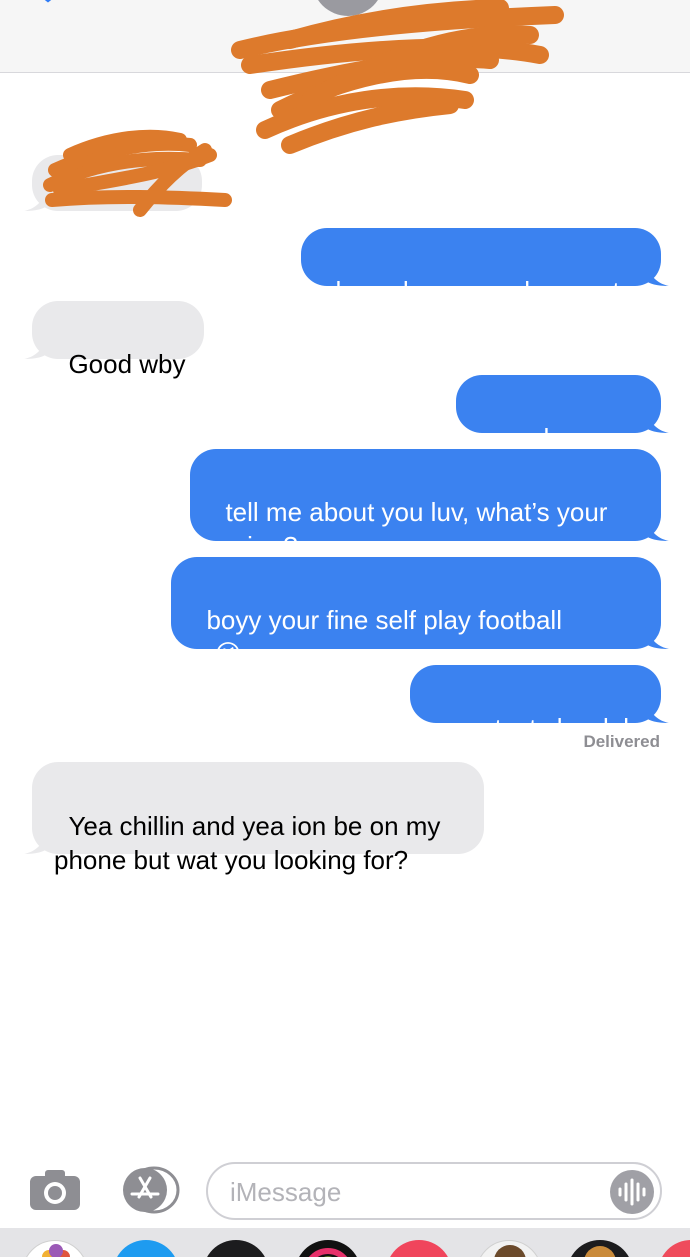  Describe the element at coordinates (137, 173) in the screenshot. I see `redaction-scribble-message` at that location.